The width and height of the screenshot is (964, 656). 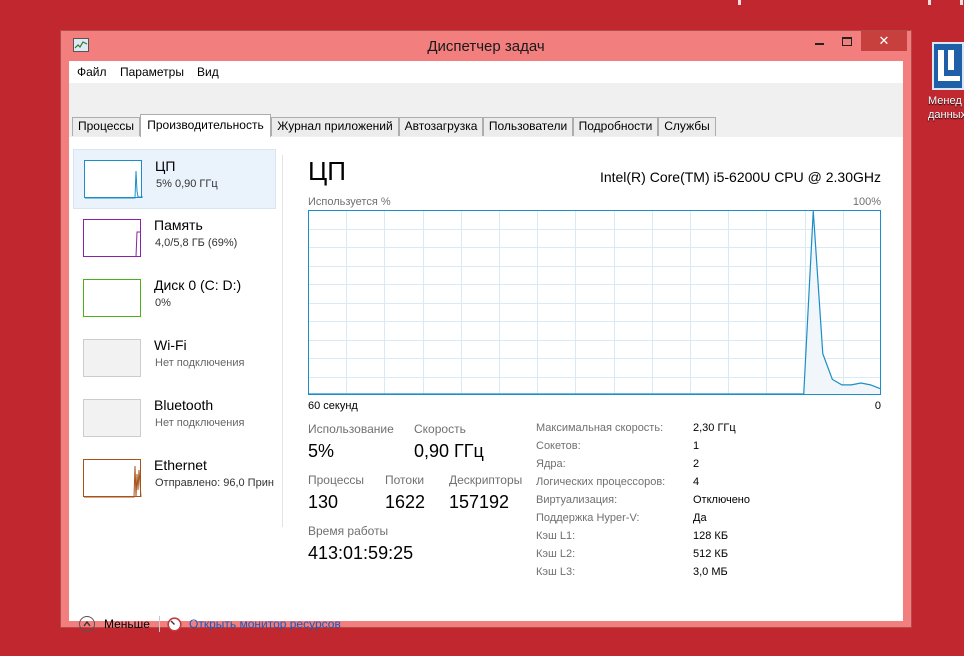 I want to click on title-bar: Диспетчер задач ✕, so click(x=486, y=46).